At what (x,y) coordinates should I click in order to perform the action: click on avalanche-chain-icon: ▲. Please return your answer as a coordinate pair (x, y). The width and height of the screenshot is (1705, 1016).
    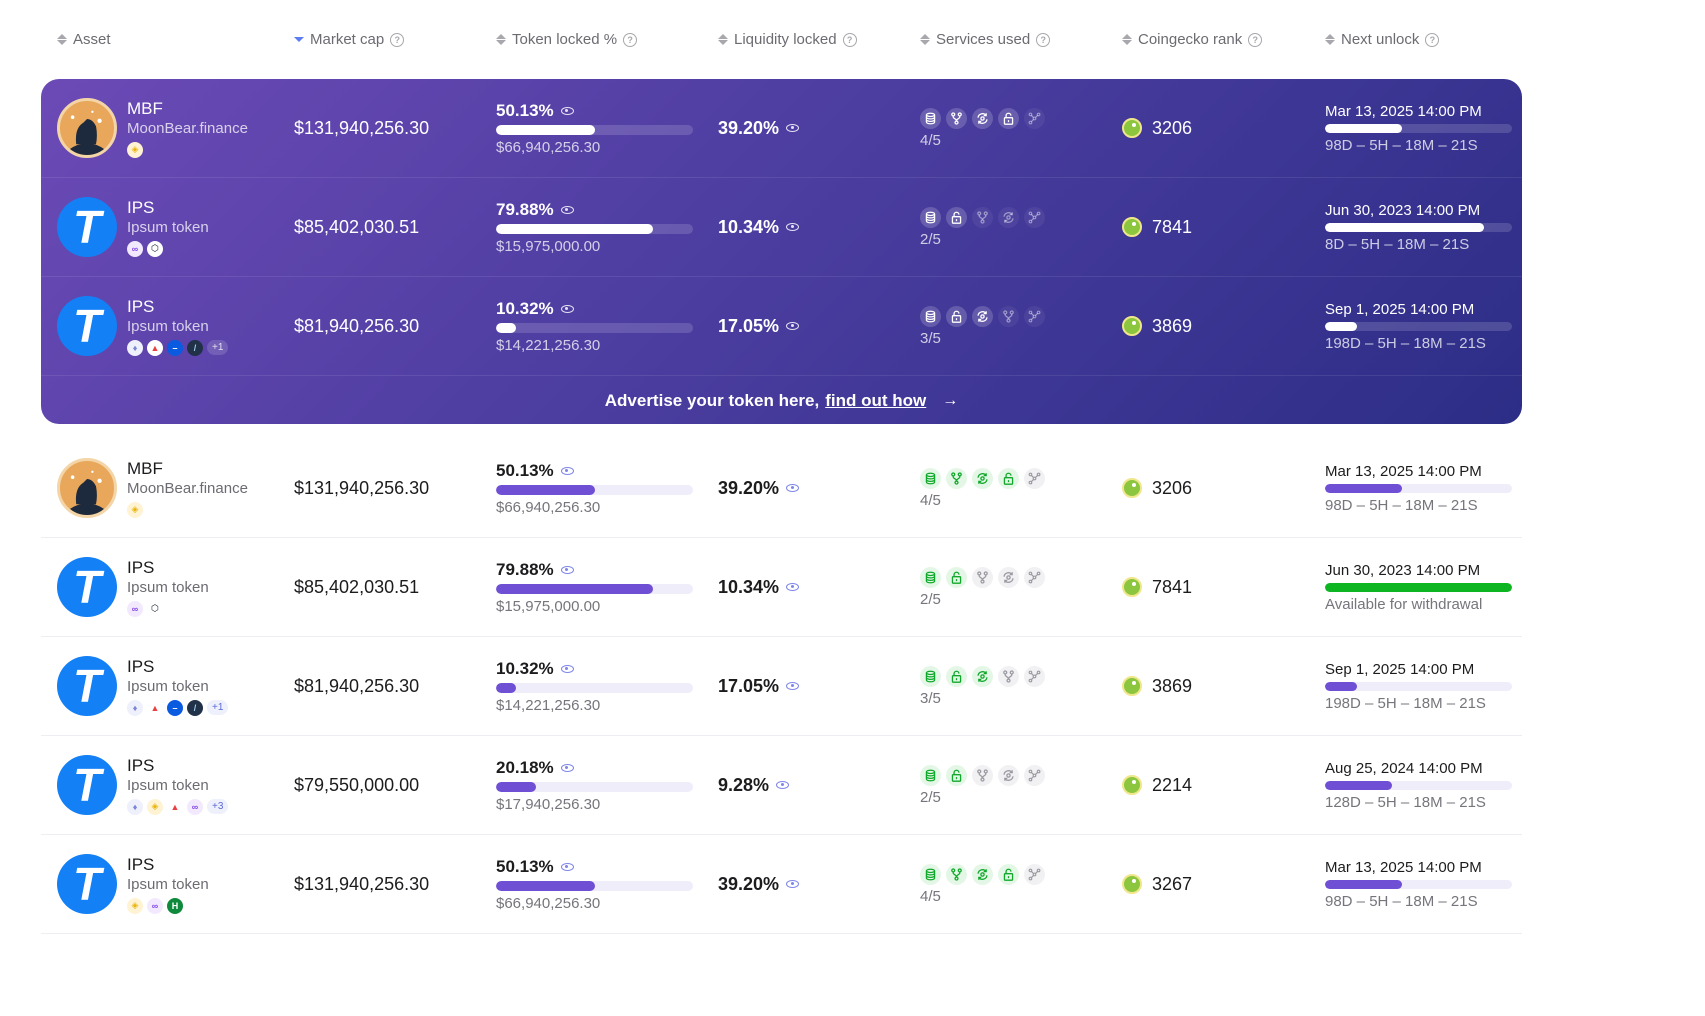
    Looking at the image, I should click on (175, 806).